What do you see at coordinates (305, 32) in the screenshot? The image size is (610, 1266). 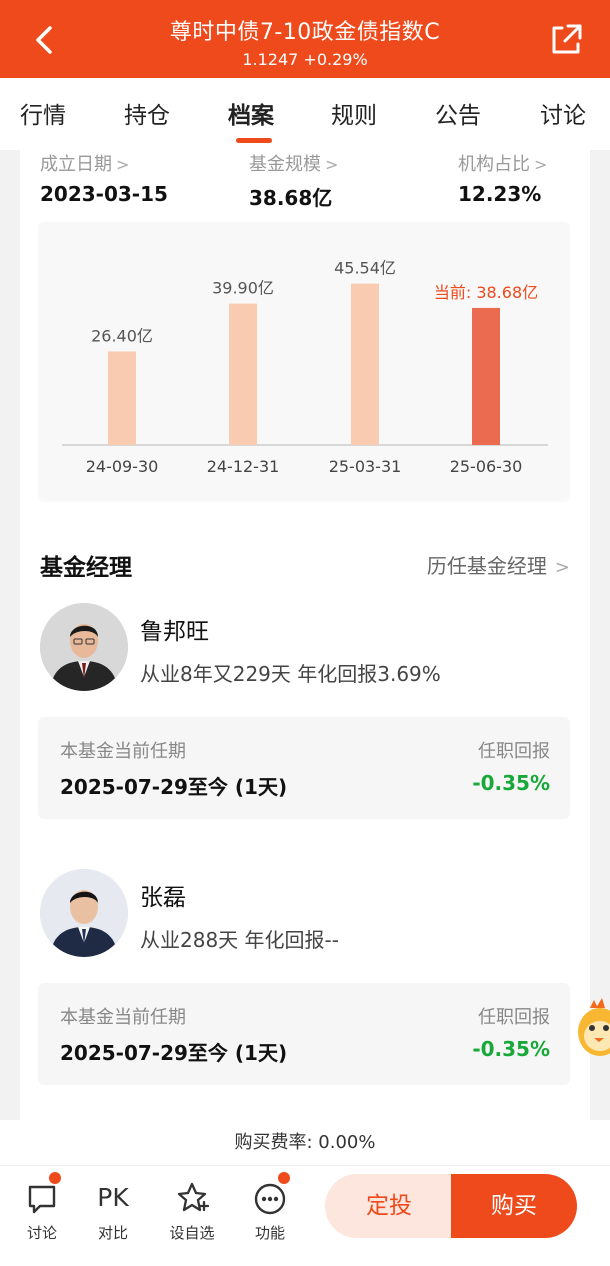 I see `fund-title: 尊时中债7-10政金债指数C` at bounding box center [305, 32].